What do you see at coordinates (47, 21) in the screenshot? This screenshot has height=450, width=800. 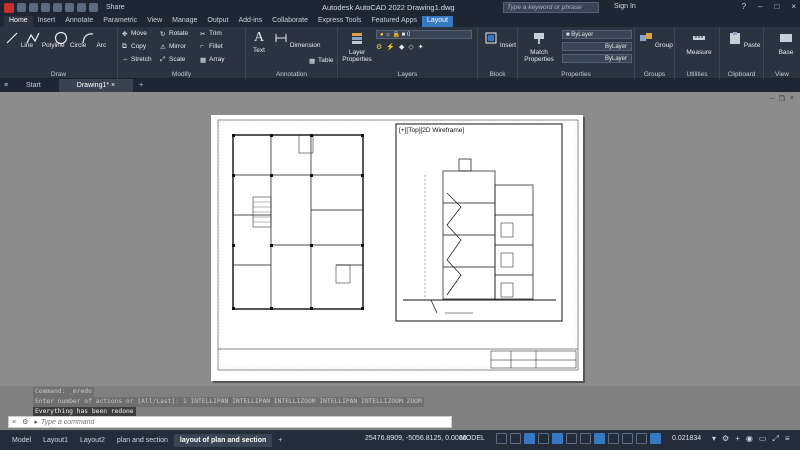 I see `ribbon-tab-insert: Insert` at bounding box center [47, 21].